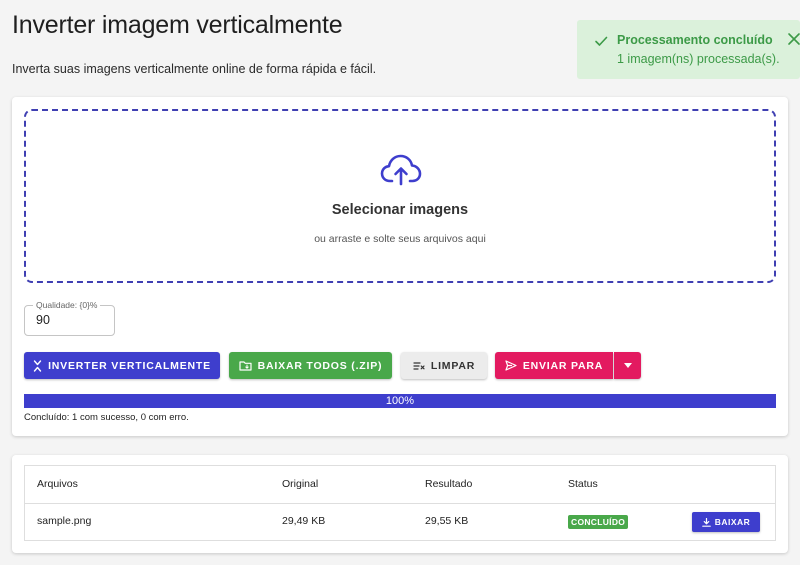  What do you see at coordinates (37, 365) in the screenshot?
I see `flip-vertical-icon` at bounding box center [37, 365].